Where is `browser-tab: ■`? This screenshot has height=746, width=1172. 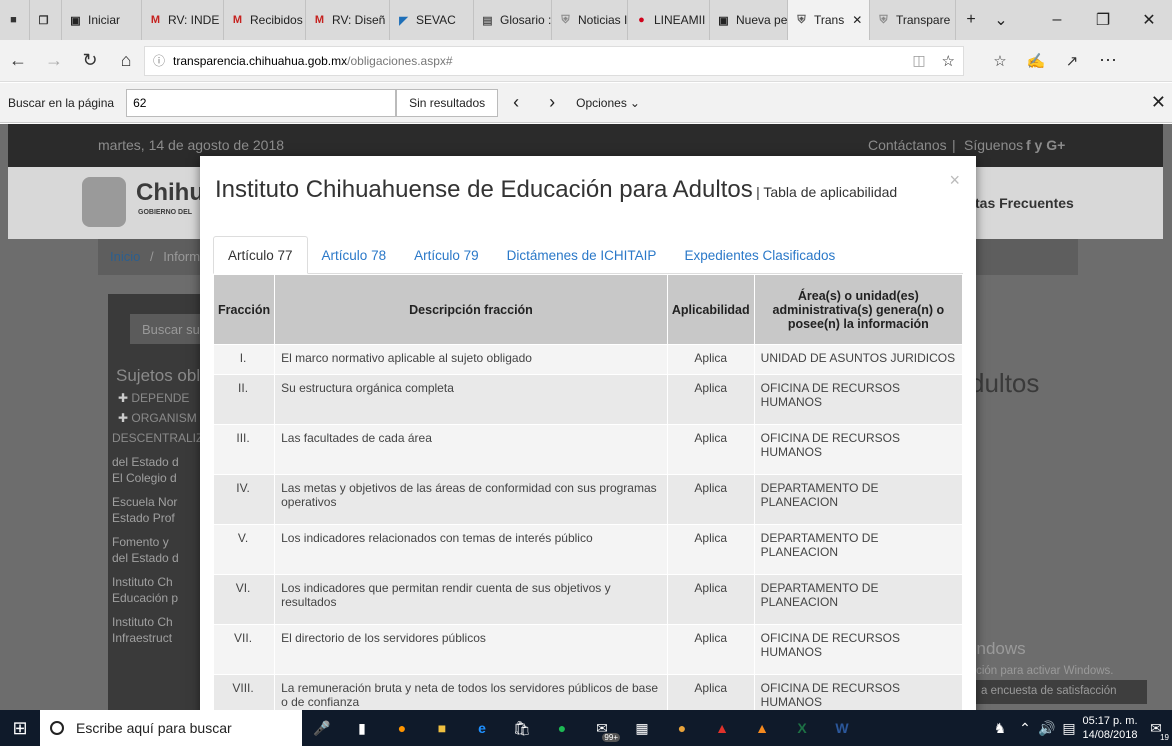
browser-tab: ■ is located at coordinates (15, 20).